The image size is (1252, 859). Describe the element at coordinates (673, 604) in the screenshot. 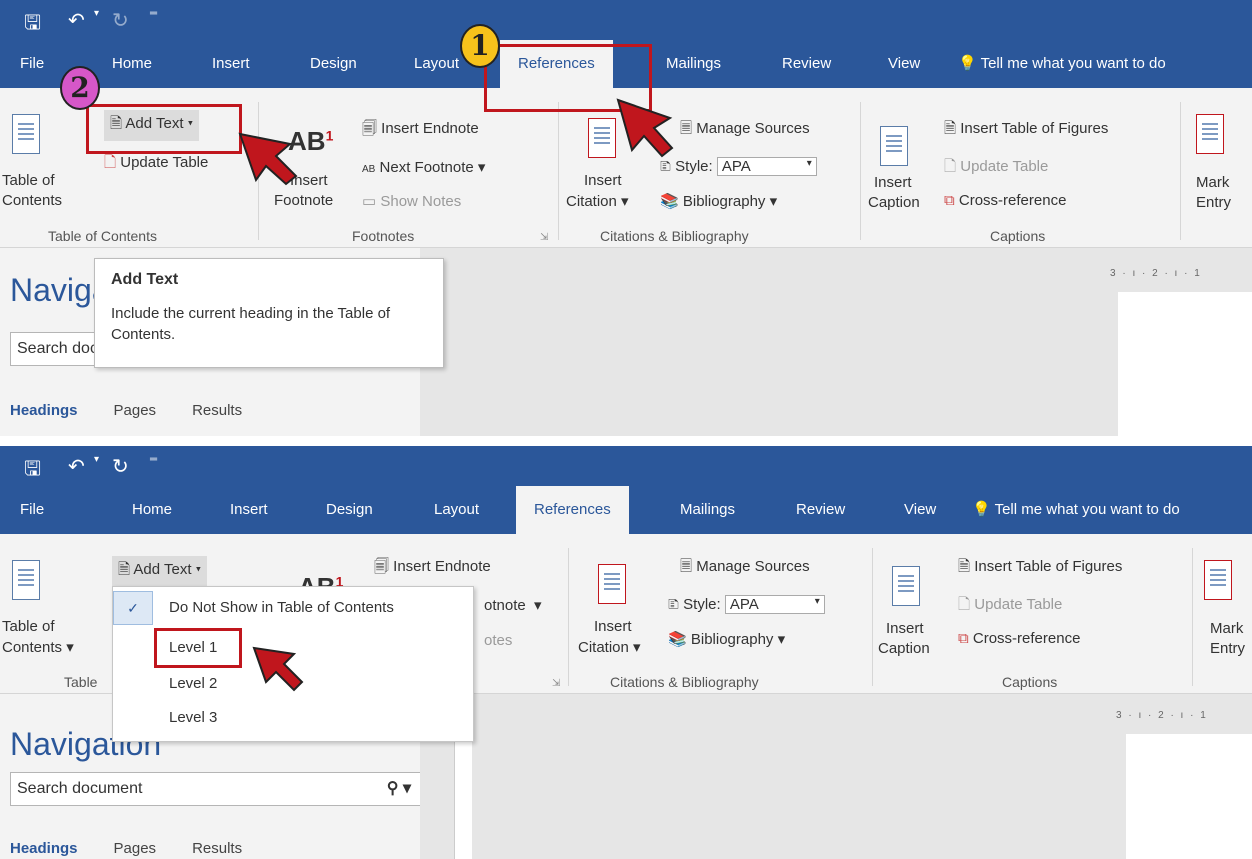

I see `style-icon: 🗈` at that location.